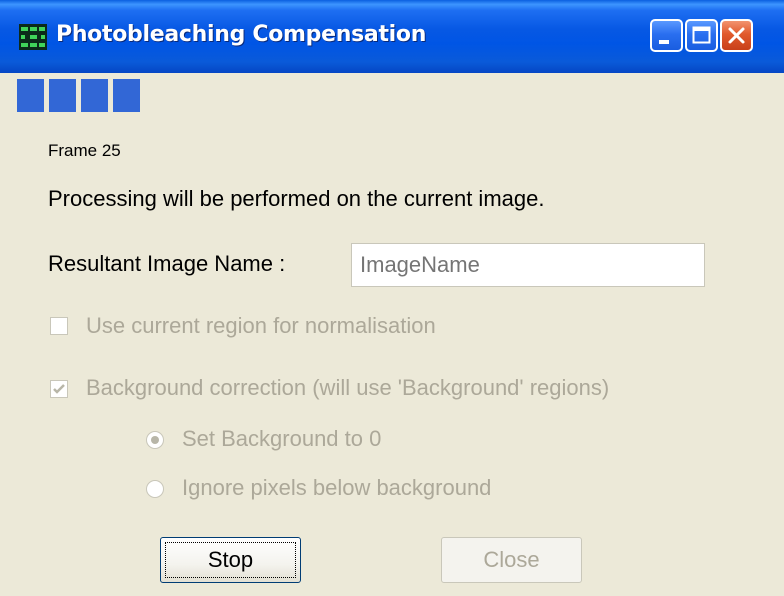 The width and height of the screenshot is (784, 596). Describe the element at coordinates (664, 42) in the screenshot. I see `minimize-icon` at that location.